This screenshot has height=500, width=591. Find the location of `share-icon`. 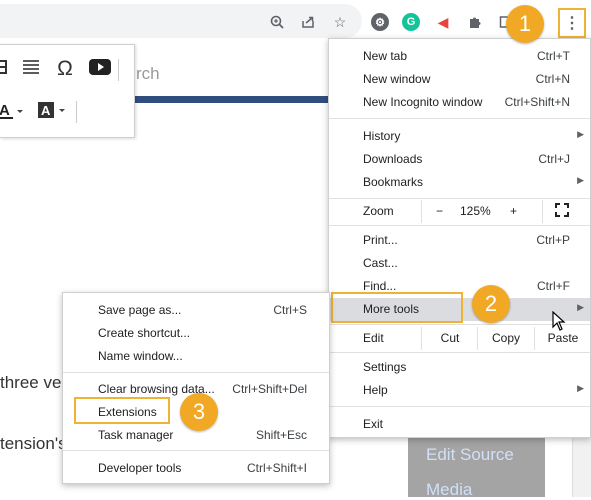

share-icon is located at coordinates (308, 22).